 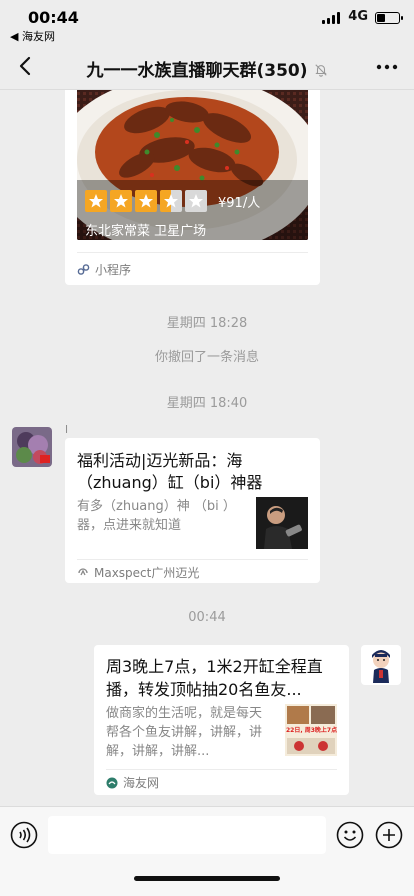 What do you see at coordinates (26, 66) in the screenshot?
I see `chevron-left-icon` at bounding box center [26, 66].